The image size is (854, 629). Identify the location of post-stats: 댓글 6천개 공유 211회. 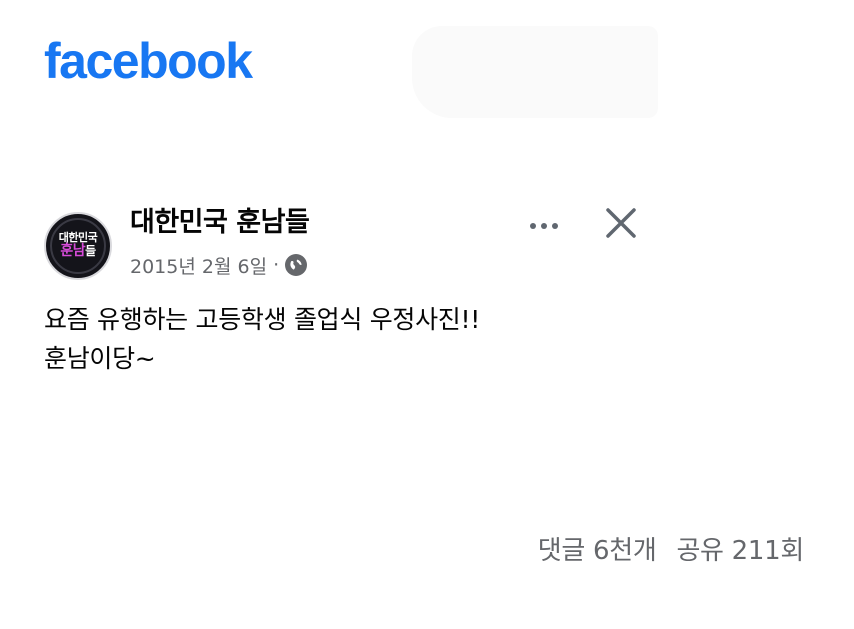
(671, 548).